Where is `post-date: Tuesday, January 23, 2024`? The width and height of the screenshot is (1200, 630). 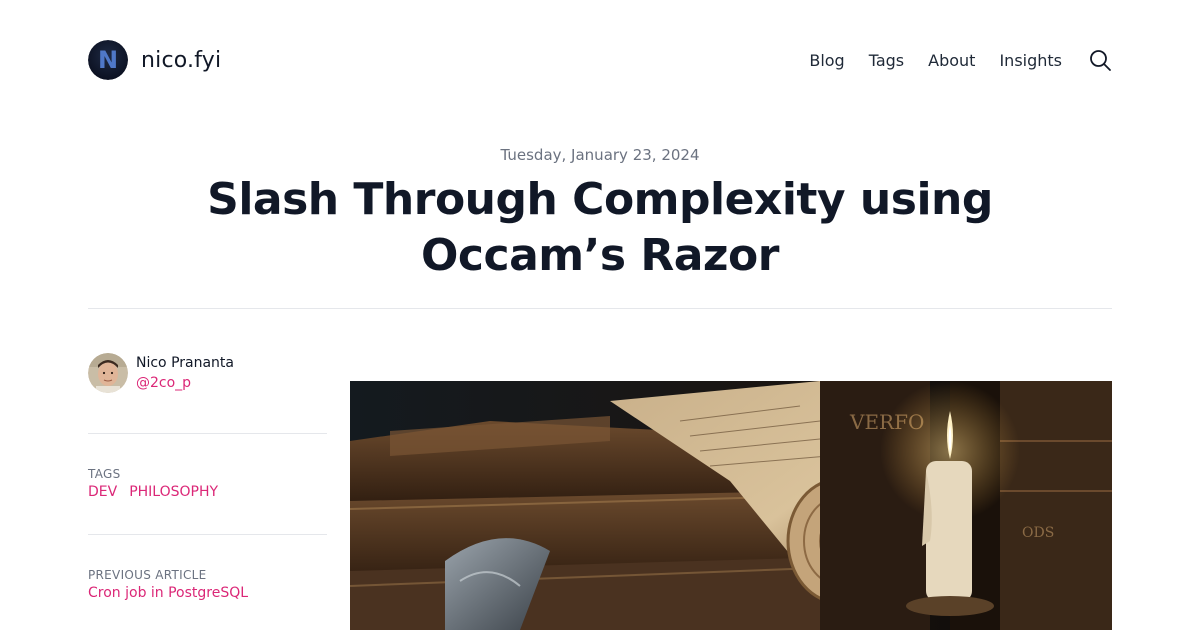 post-date: Tuesday, January 23, 2024 is located at coordinates (600, 155).